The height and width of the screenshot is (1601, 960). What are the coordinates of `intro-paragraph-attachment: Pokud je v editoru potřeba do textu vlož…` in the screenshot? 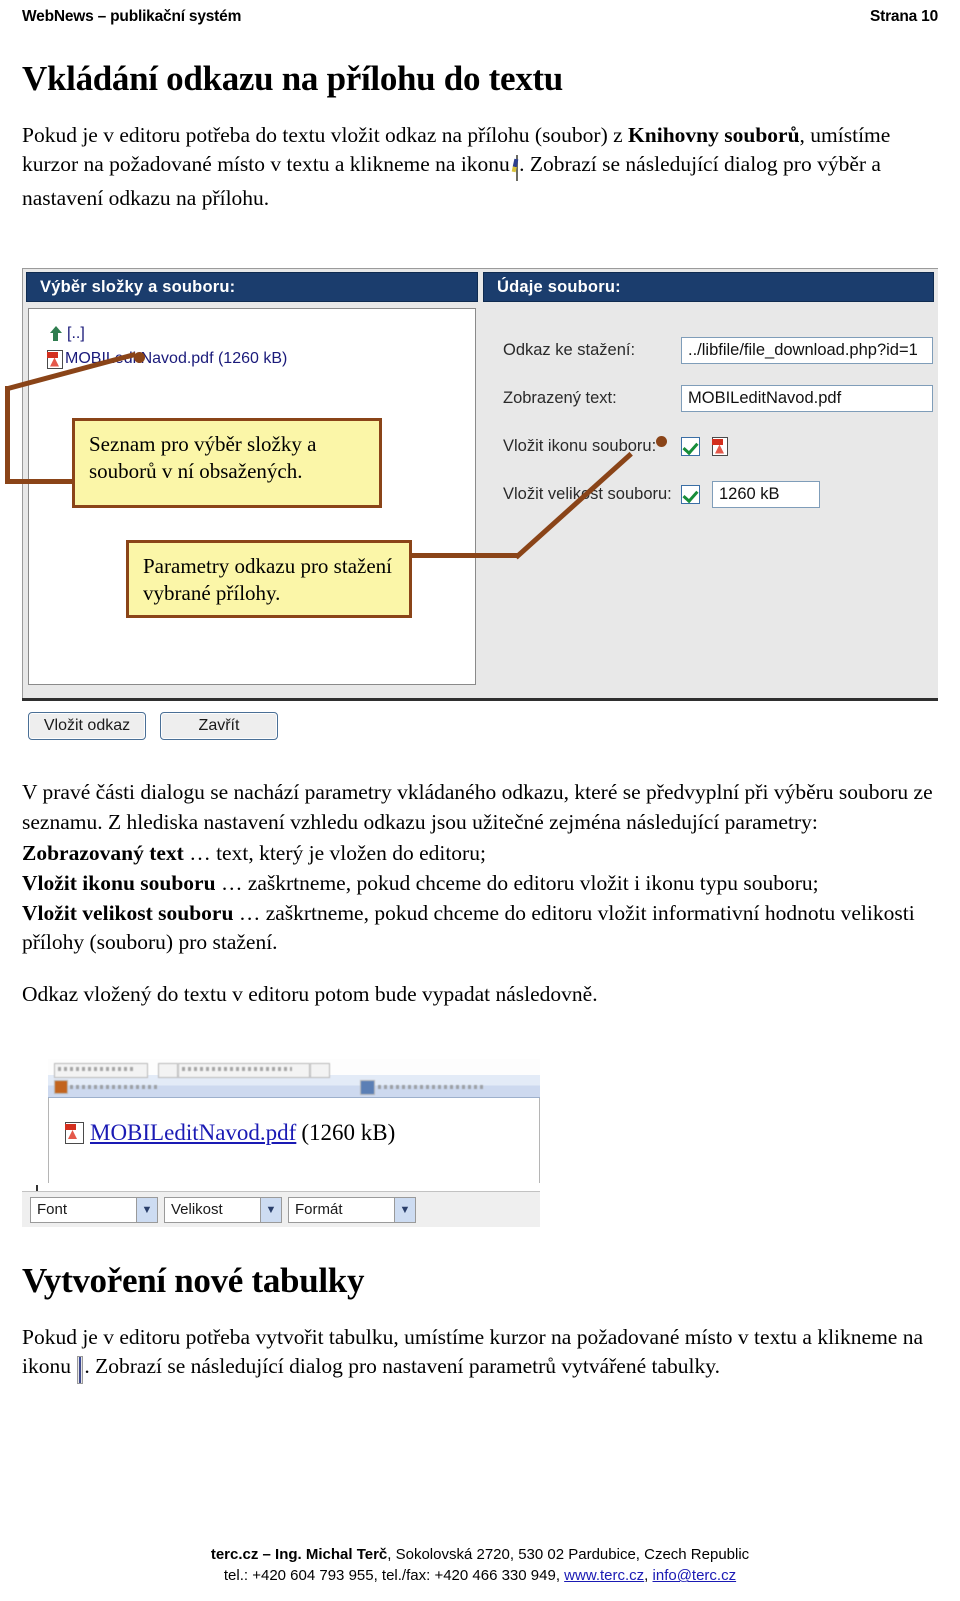 It's located at (480, 167).